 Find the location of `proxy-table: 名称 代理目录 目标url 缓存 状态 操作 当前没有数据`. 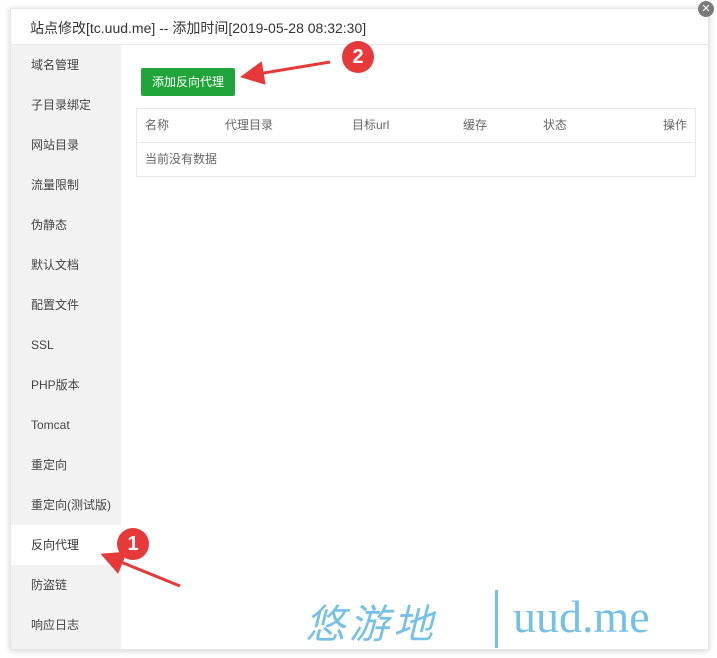

proxy-table: 名称 代理目录 目标url 缓存 状态 操作 当前没有数据 is located at coordinates (416, 142).